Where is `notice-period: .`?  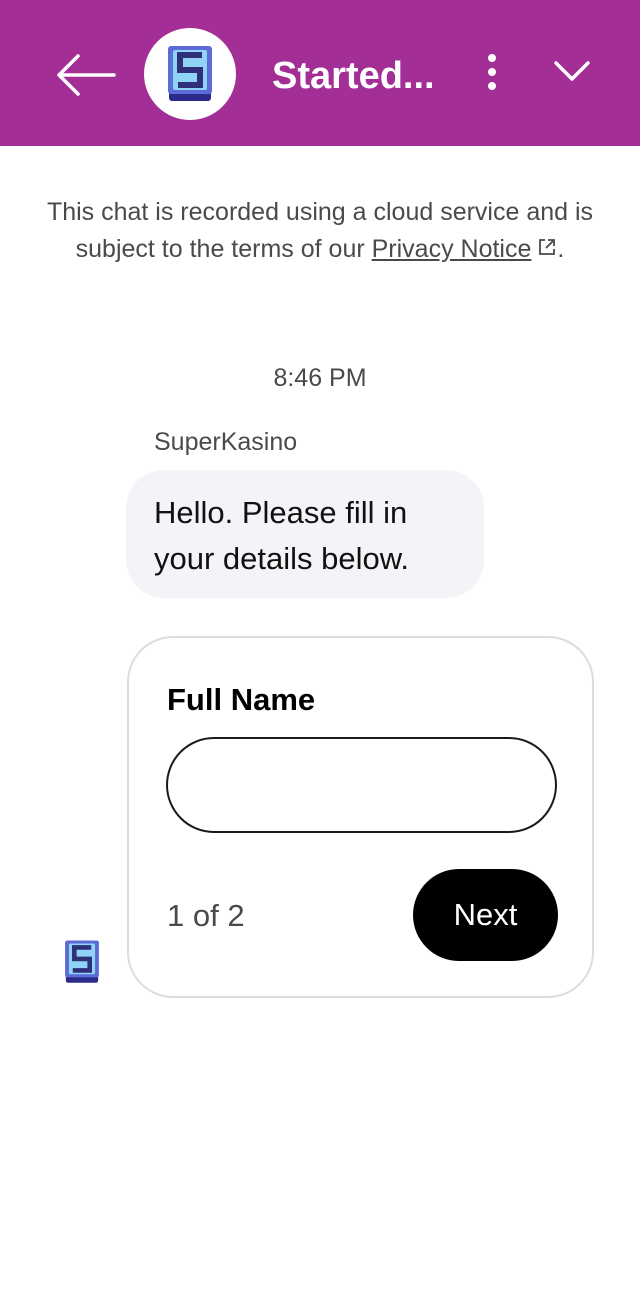 notice-period: . is located at coordinates (561, 249).